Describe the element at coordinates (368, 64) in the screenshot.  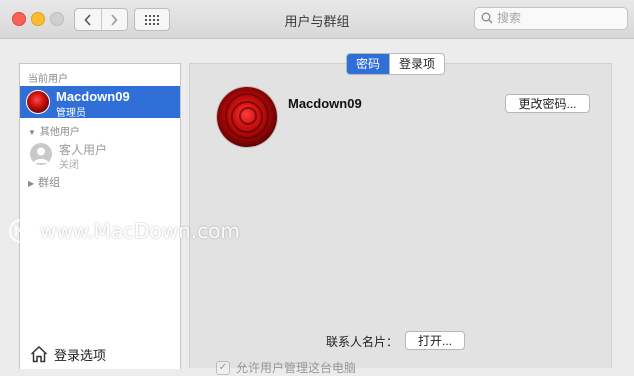
I see `tab-password: 密码` at that location.